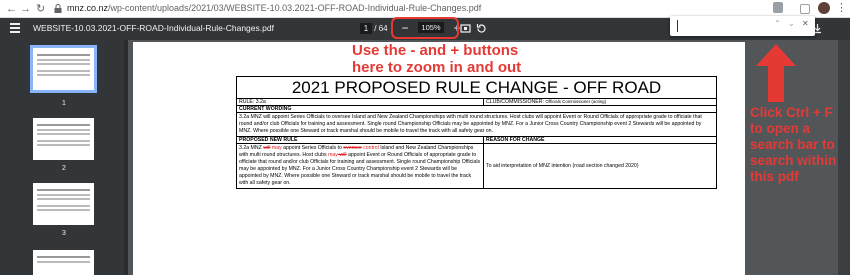 This screenshot has height=280, width=850. Describe the element at coordinates (576, 101) in the screenshot. I see `club-value: Officials Commissioner (acting)` at that location.